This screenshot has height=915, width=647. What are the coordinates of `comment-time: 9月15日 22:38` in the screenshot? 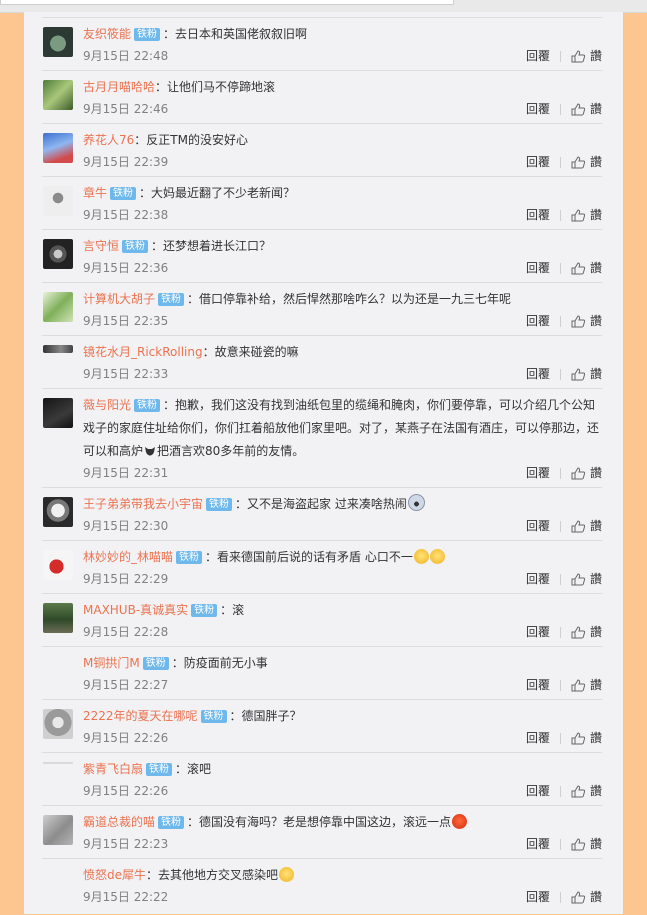 It's located at (126, 215).